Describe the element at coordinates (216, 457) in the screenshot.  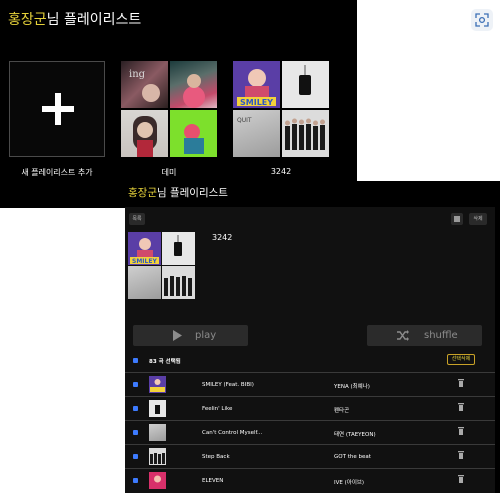
I see `song-title: Step Back` at that location.